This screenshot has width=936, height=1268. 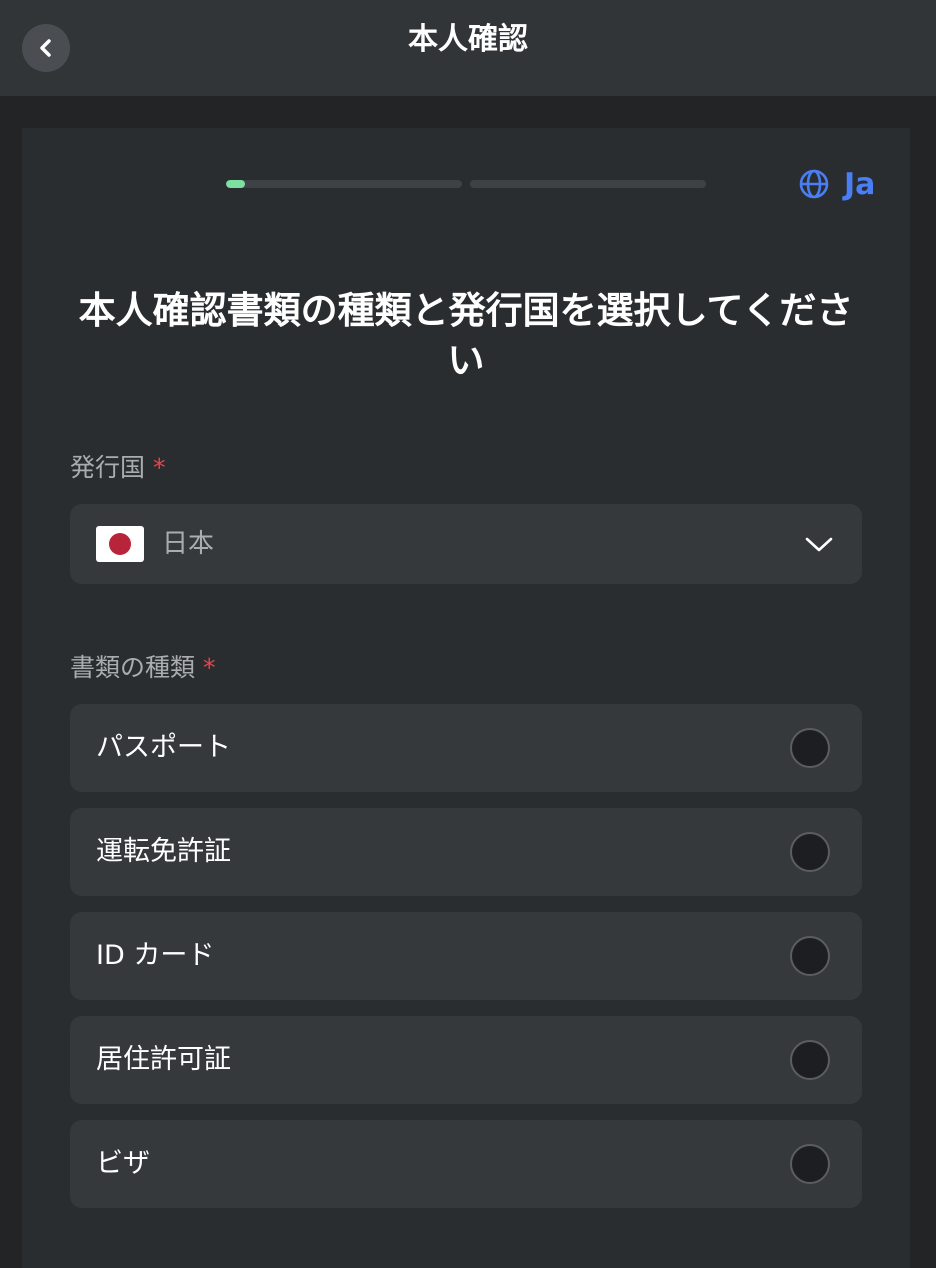 What do you see at coordinates (860, 184) in the screenshot?
I see `language-label: Ja` at bounding box center [860, 184].